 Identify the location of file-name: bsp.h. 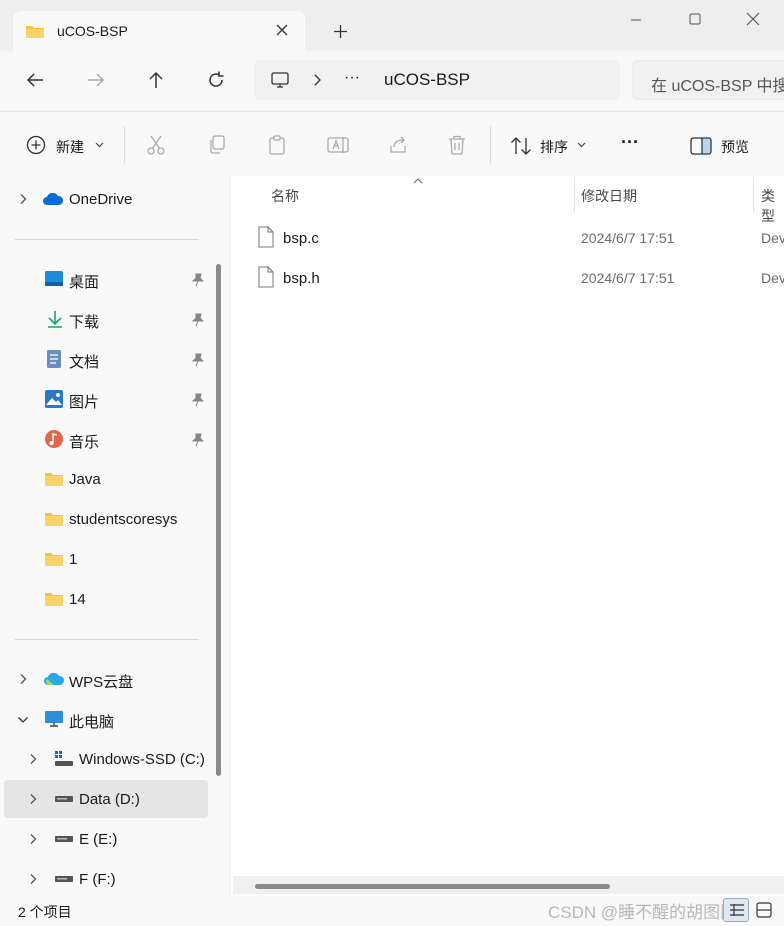
(301, 278).